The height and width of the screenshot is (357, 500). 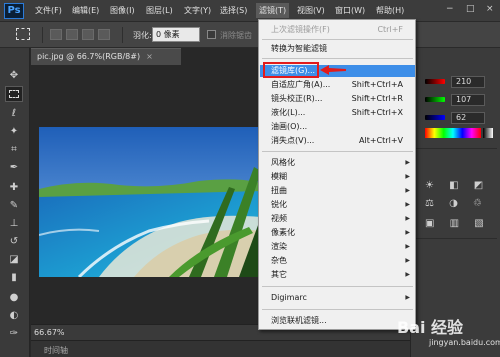 I want to click on menu-item-adaptive-wide-angle: 自适应广角(A)... Shift+Ctrl+A, so click(x=337, y=85).